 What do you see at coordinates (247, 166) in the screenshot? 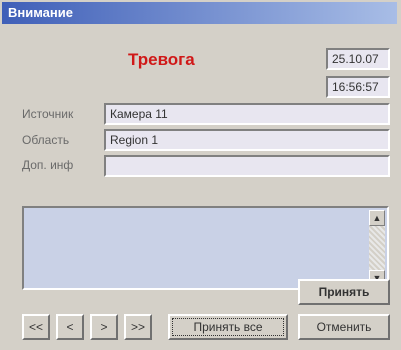
I see `info-field` at bounding box center [247, 166].